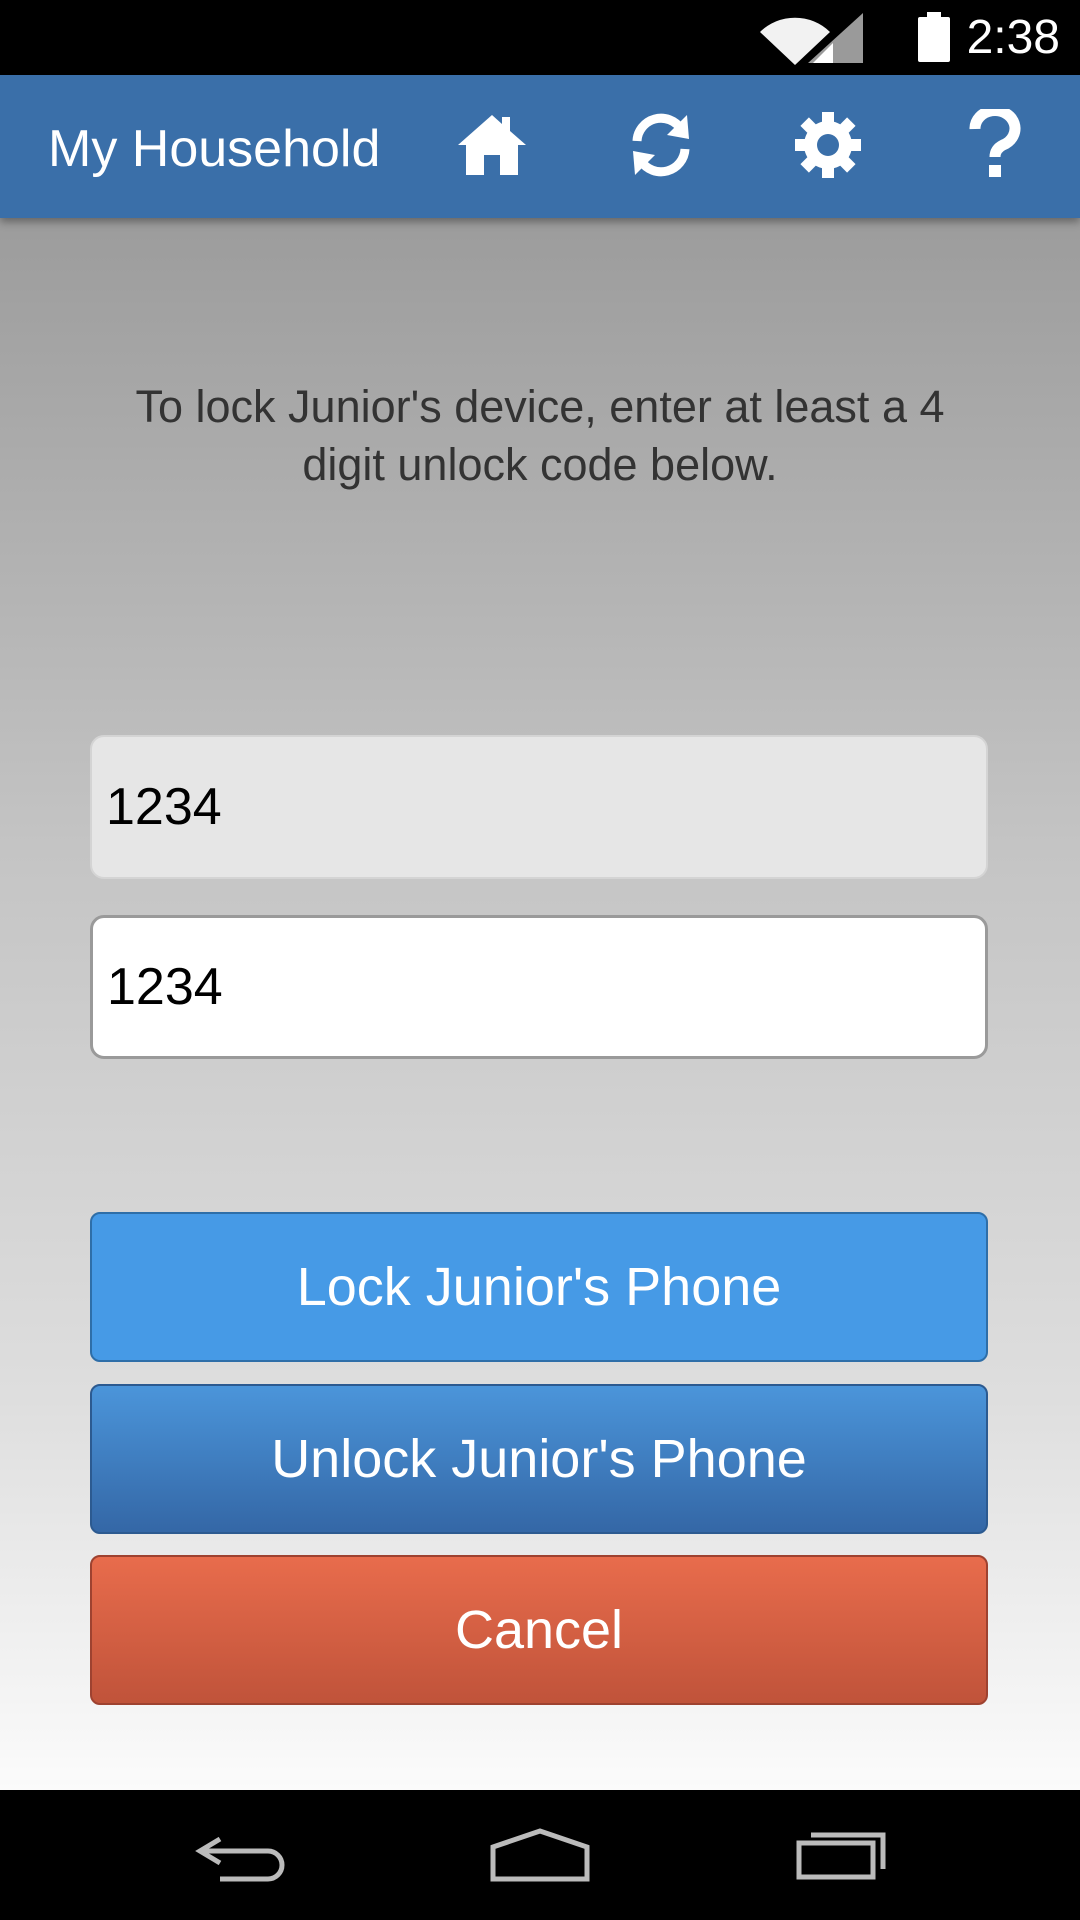  I want to click on back-button, so click(240, 1855).